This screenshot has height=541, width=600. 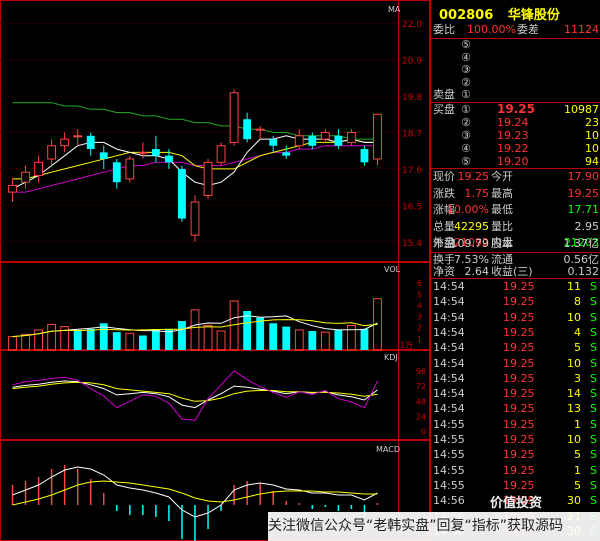 What do you see at coordinates (391, 357) in the screenshot?
I see `kdj-label: KDJ` at bounding box center [391, 357].